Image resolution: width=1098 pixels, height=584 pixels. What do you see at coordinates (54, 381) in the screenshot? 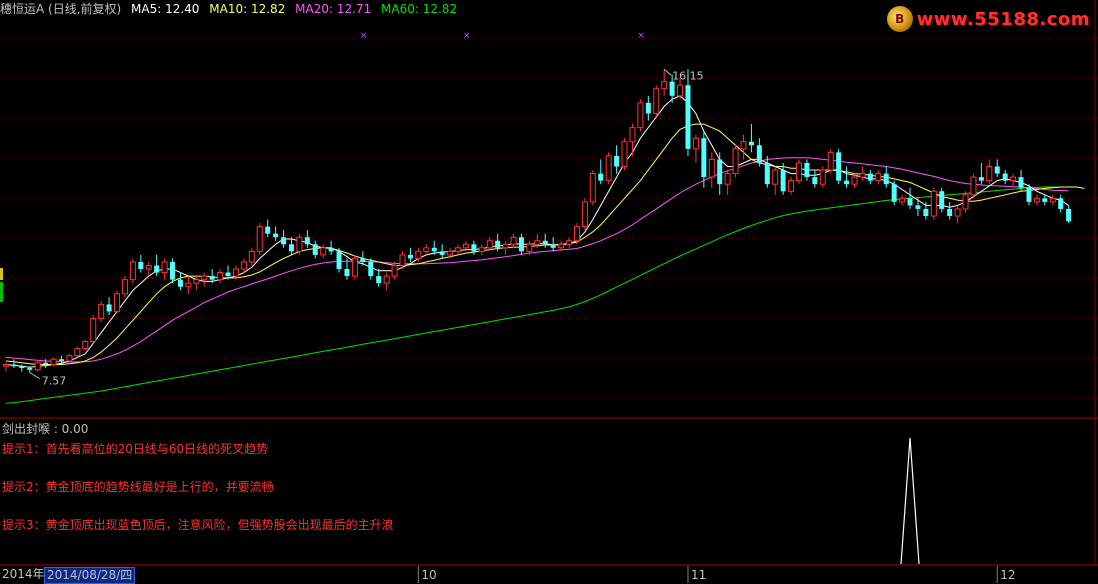
I see `low-price-label: 7.57` at bounding box center [54, 381].